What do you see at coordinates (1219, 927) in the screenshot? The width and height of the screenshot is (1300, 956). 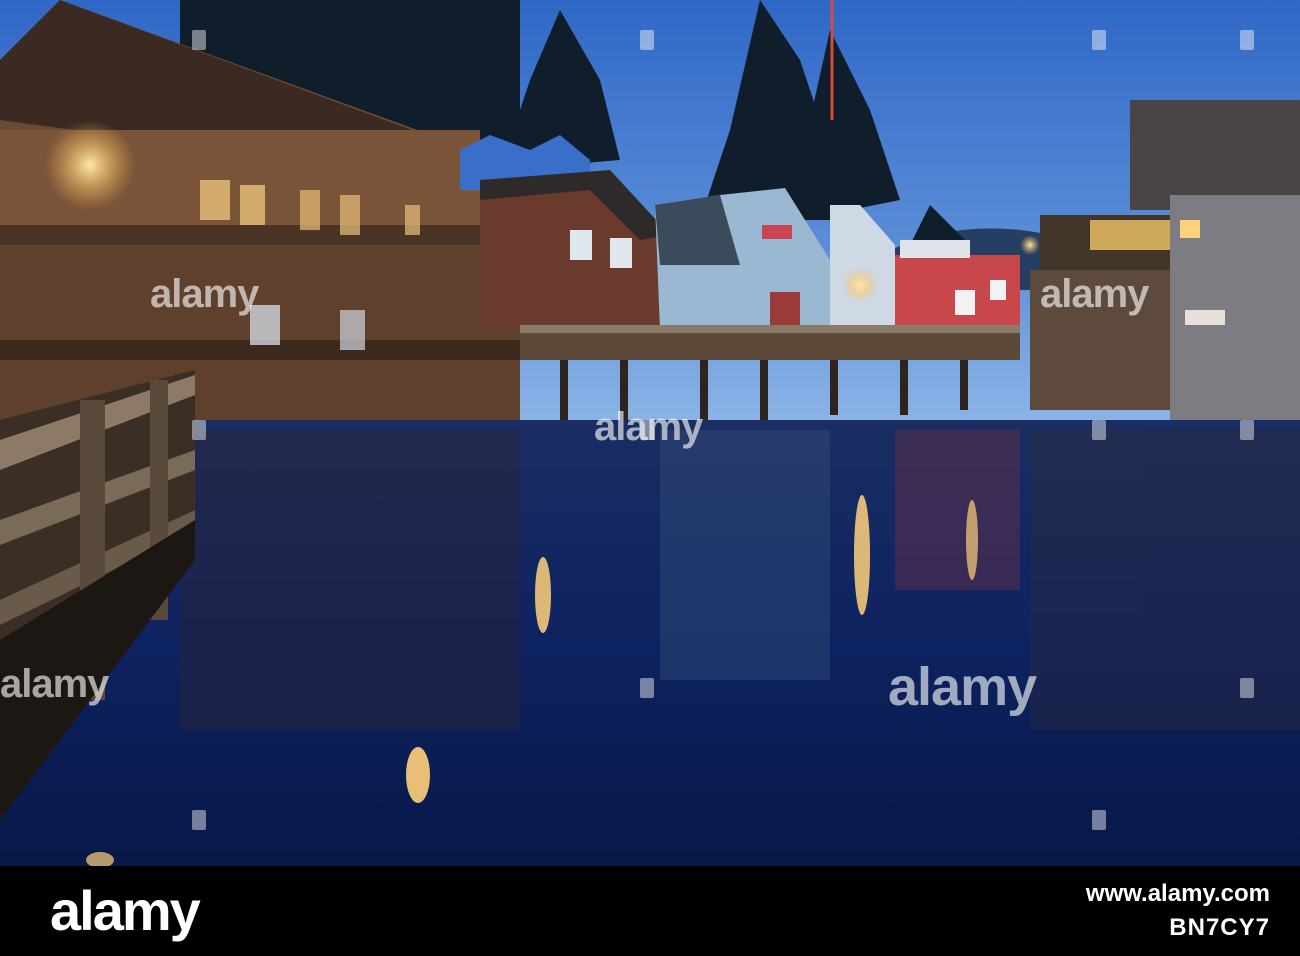 I see `image-id: BN7CY7` at bounding box center [1219, 927].